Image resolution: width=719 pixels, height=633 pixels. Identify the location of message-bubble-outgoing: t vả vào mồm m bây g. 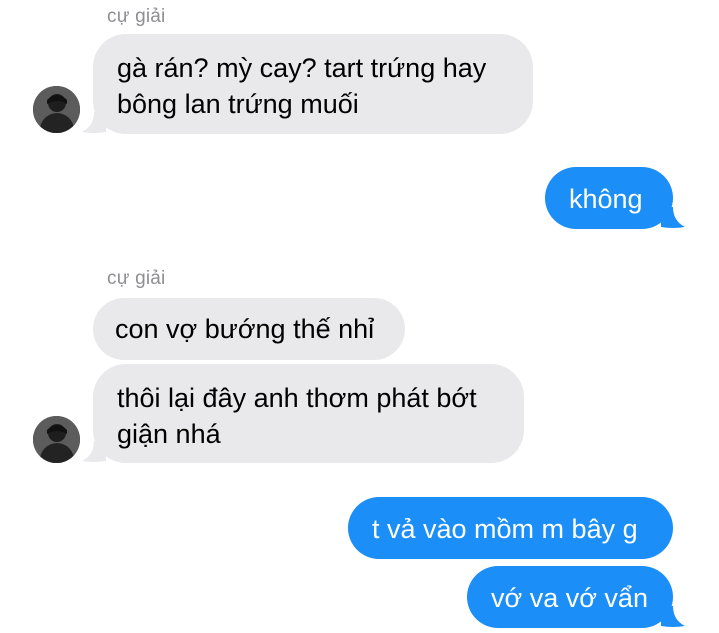
(510, 528).